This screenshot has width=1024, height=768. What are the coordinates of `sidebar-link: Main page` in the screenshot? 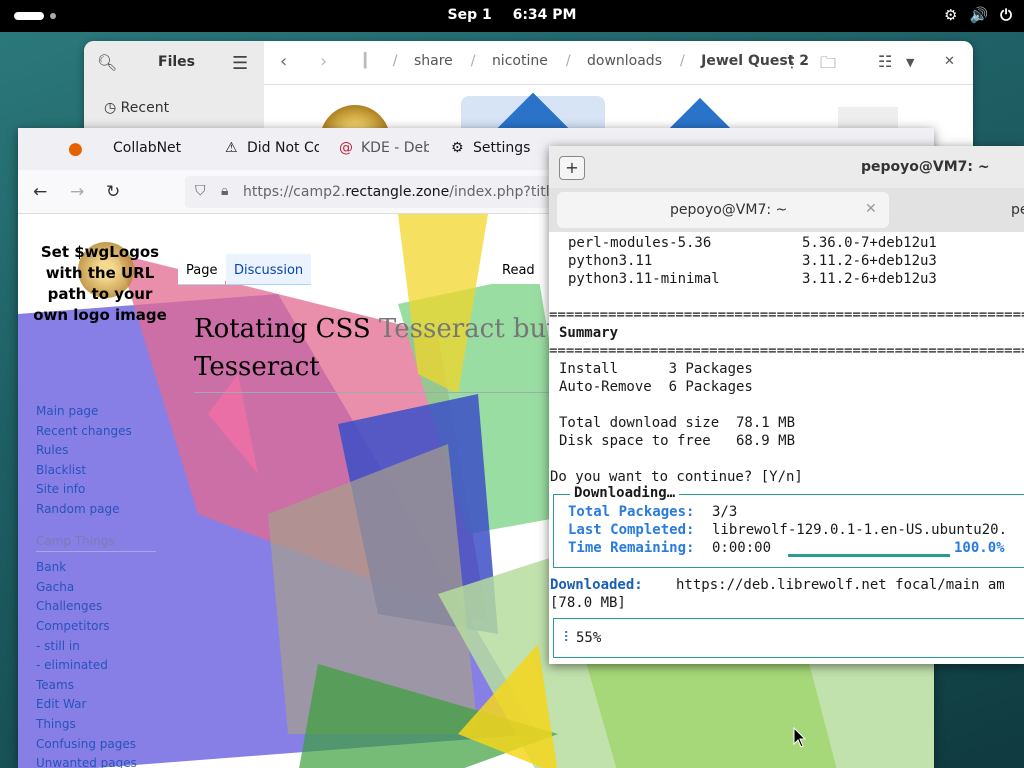 It's located at (96, 412).